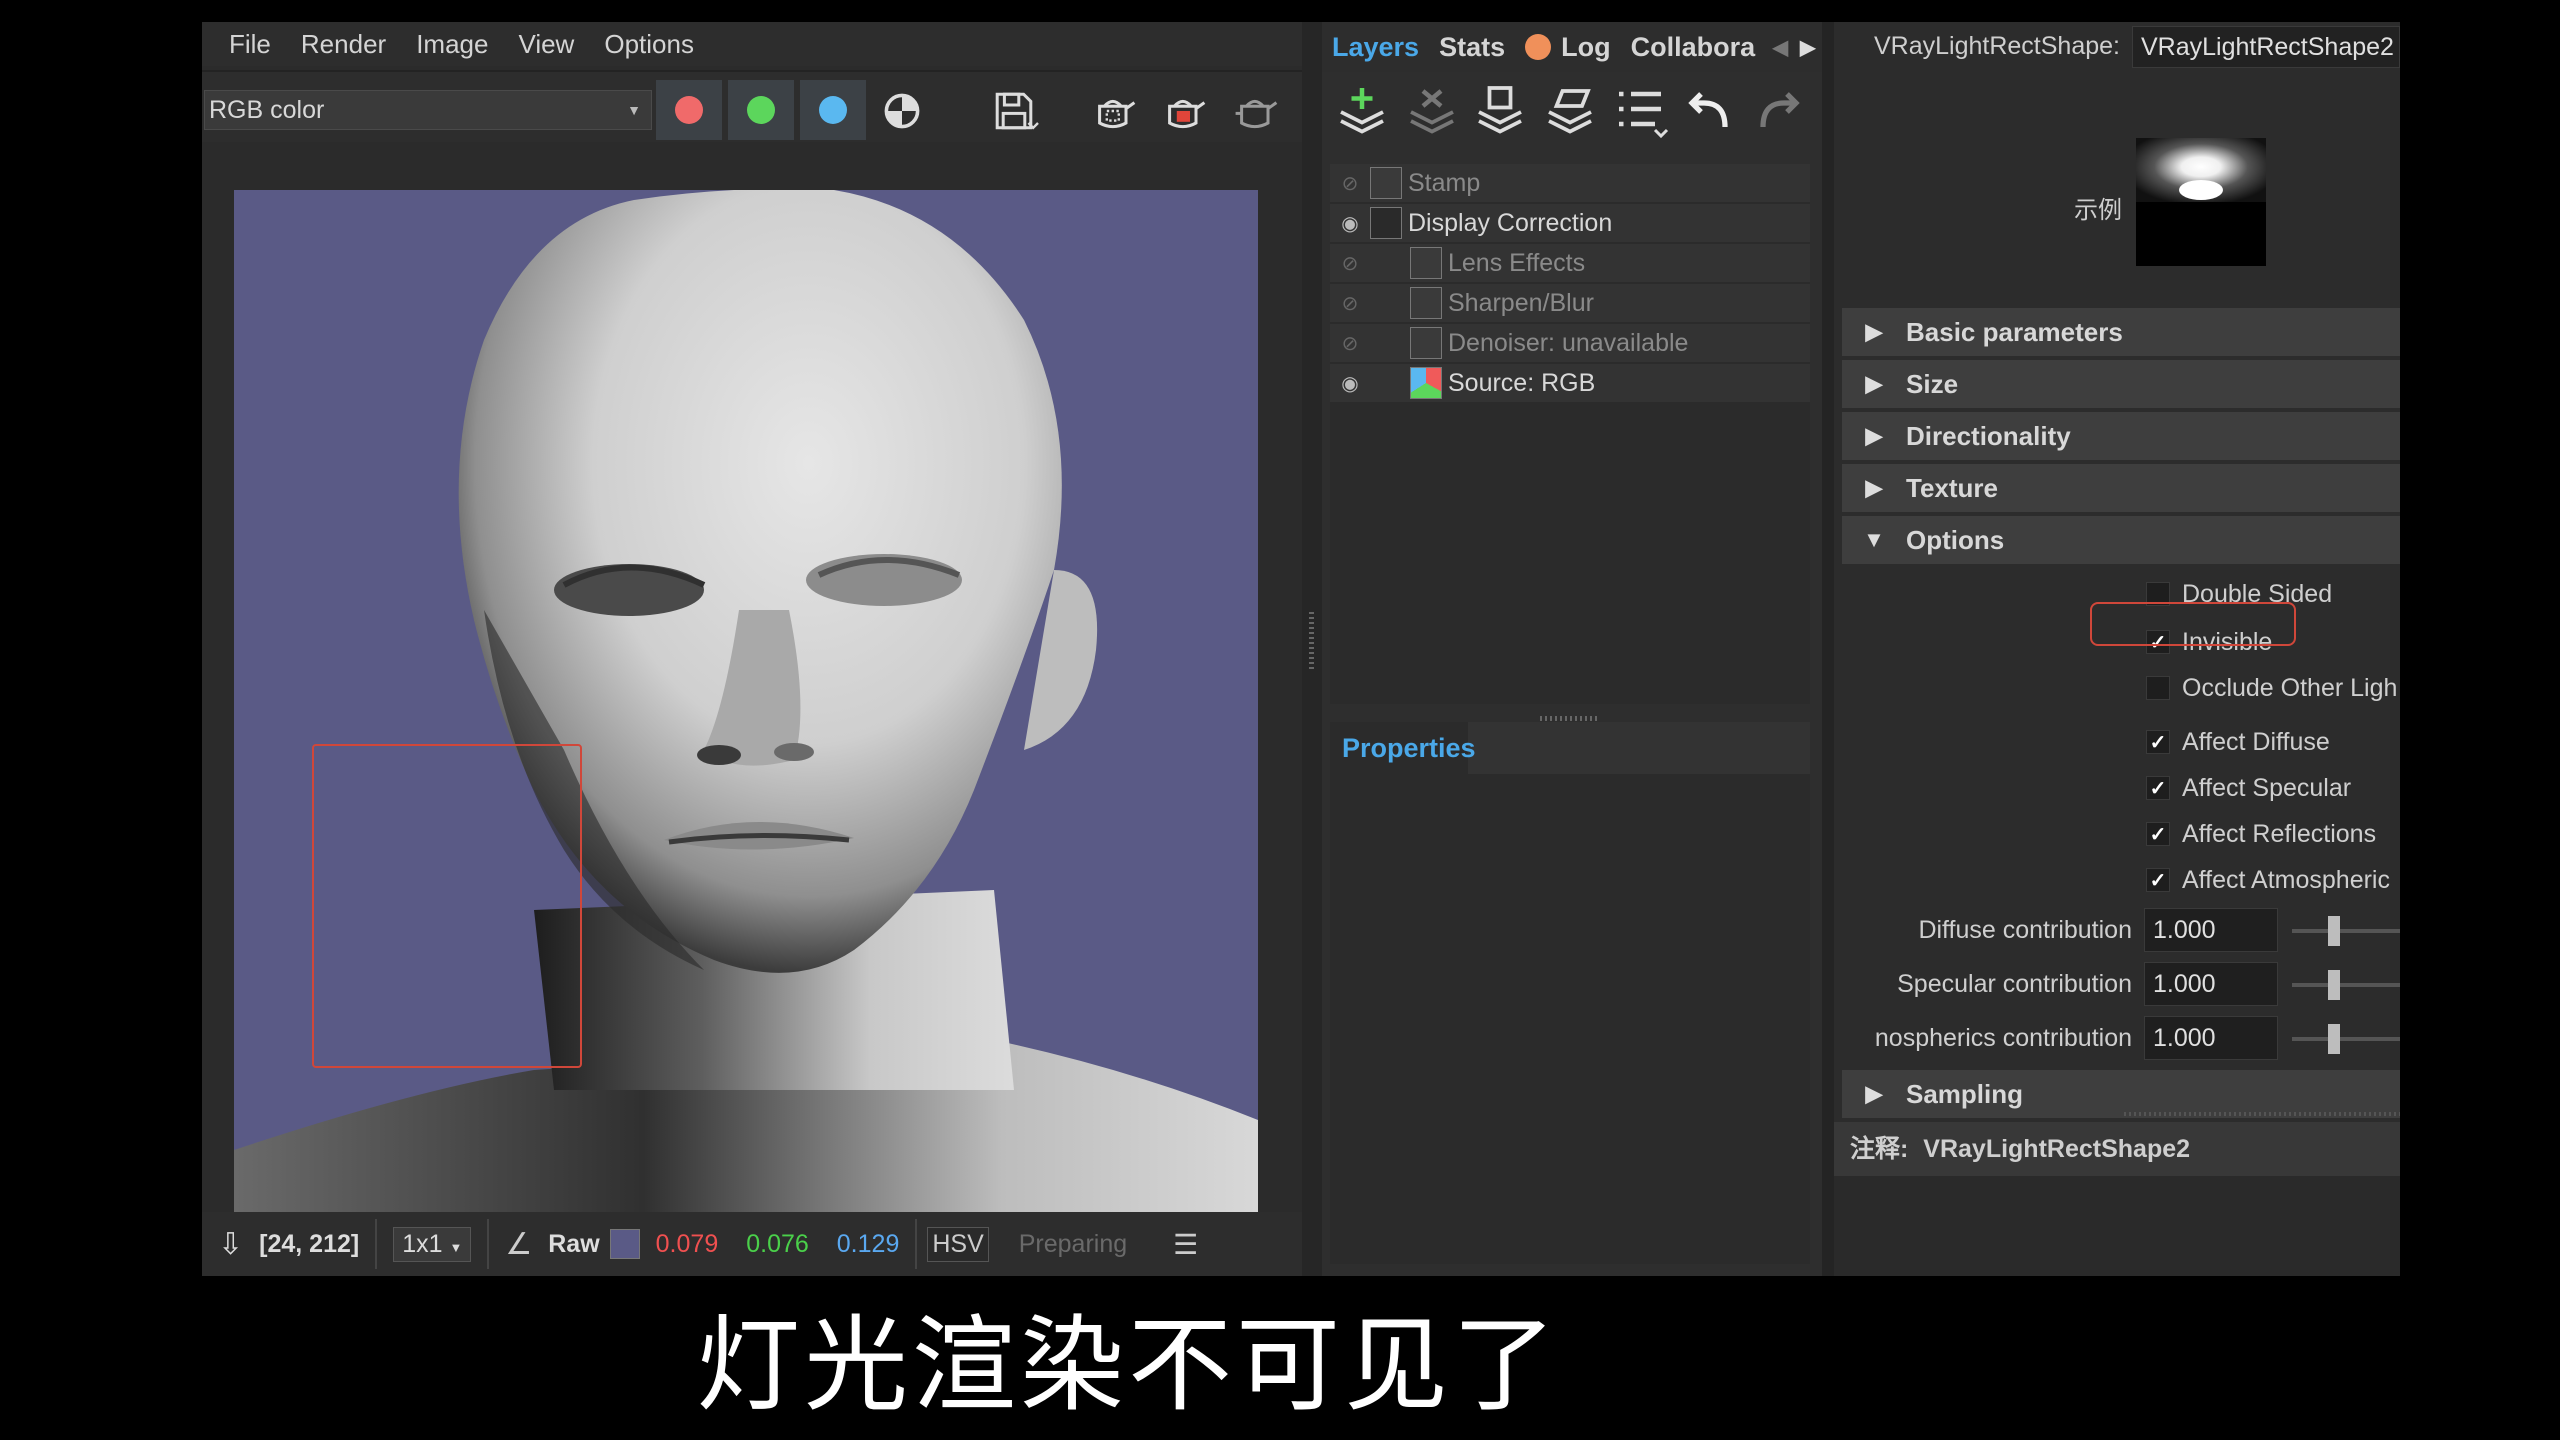 Image resolution: width=2560 pixels, height=1440 pixels. Describe the element at coordinates (1426, 343) in the screenshot. I see `denoiser-icon` at that location.